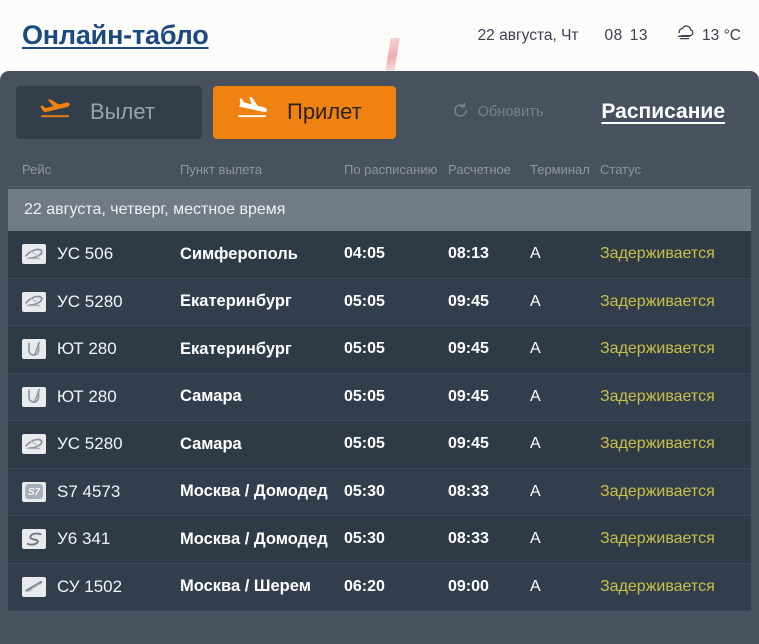  Describe the element at coordinates (37, 169) in the screenshot. I see `column-header-flight: Рейс` at that location.